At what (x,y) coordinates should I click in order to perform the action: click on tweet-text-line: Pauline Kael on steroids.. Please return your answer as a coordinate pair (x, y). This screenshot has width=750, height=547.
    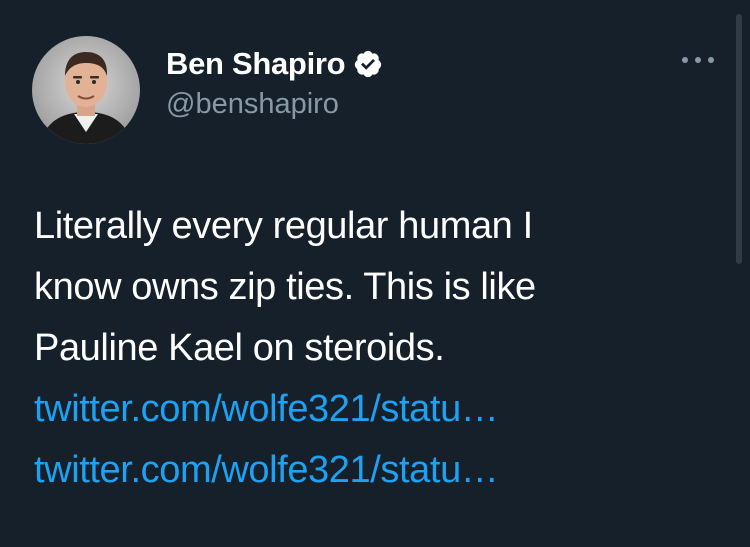
    Looking at the image, I should click on (239, 348).